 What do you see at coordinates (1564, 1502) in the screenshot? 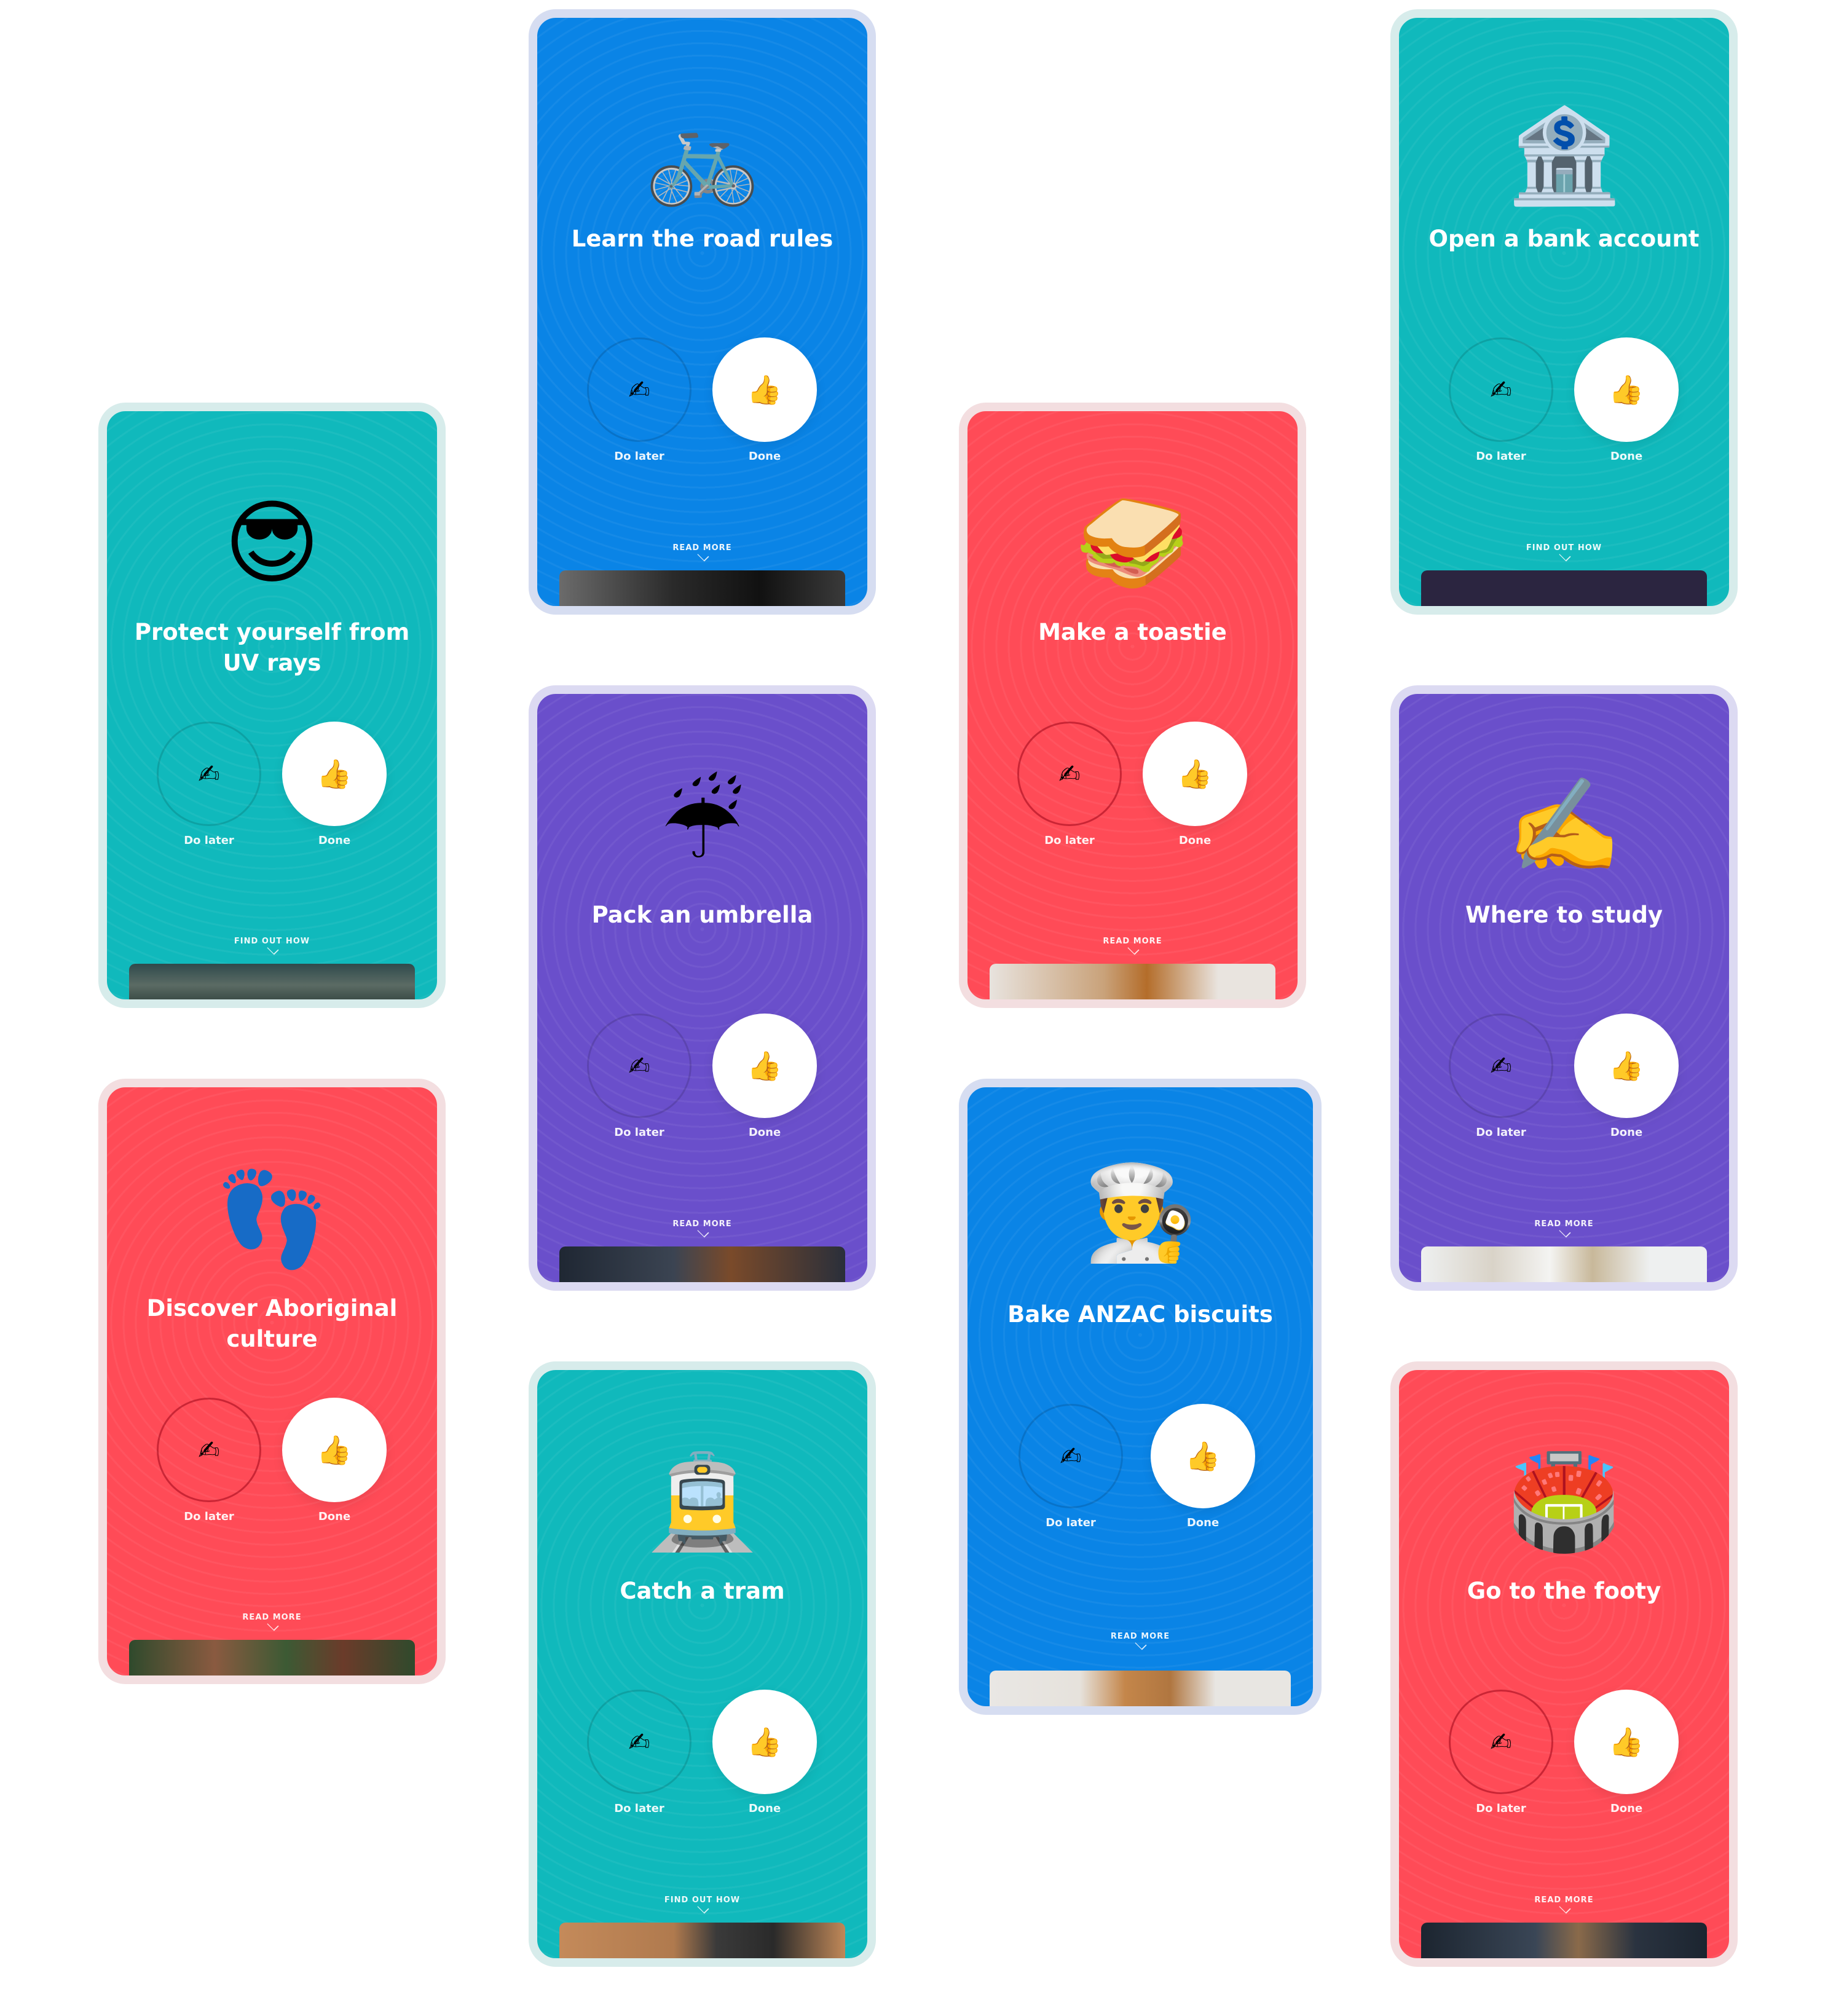
I see `stadium-emoji-icon: 🏟️` at bounding box center [1564, 1502].